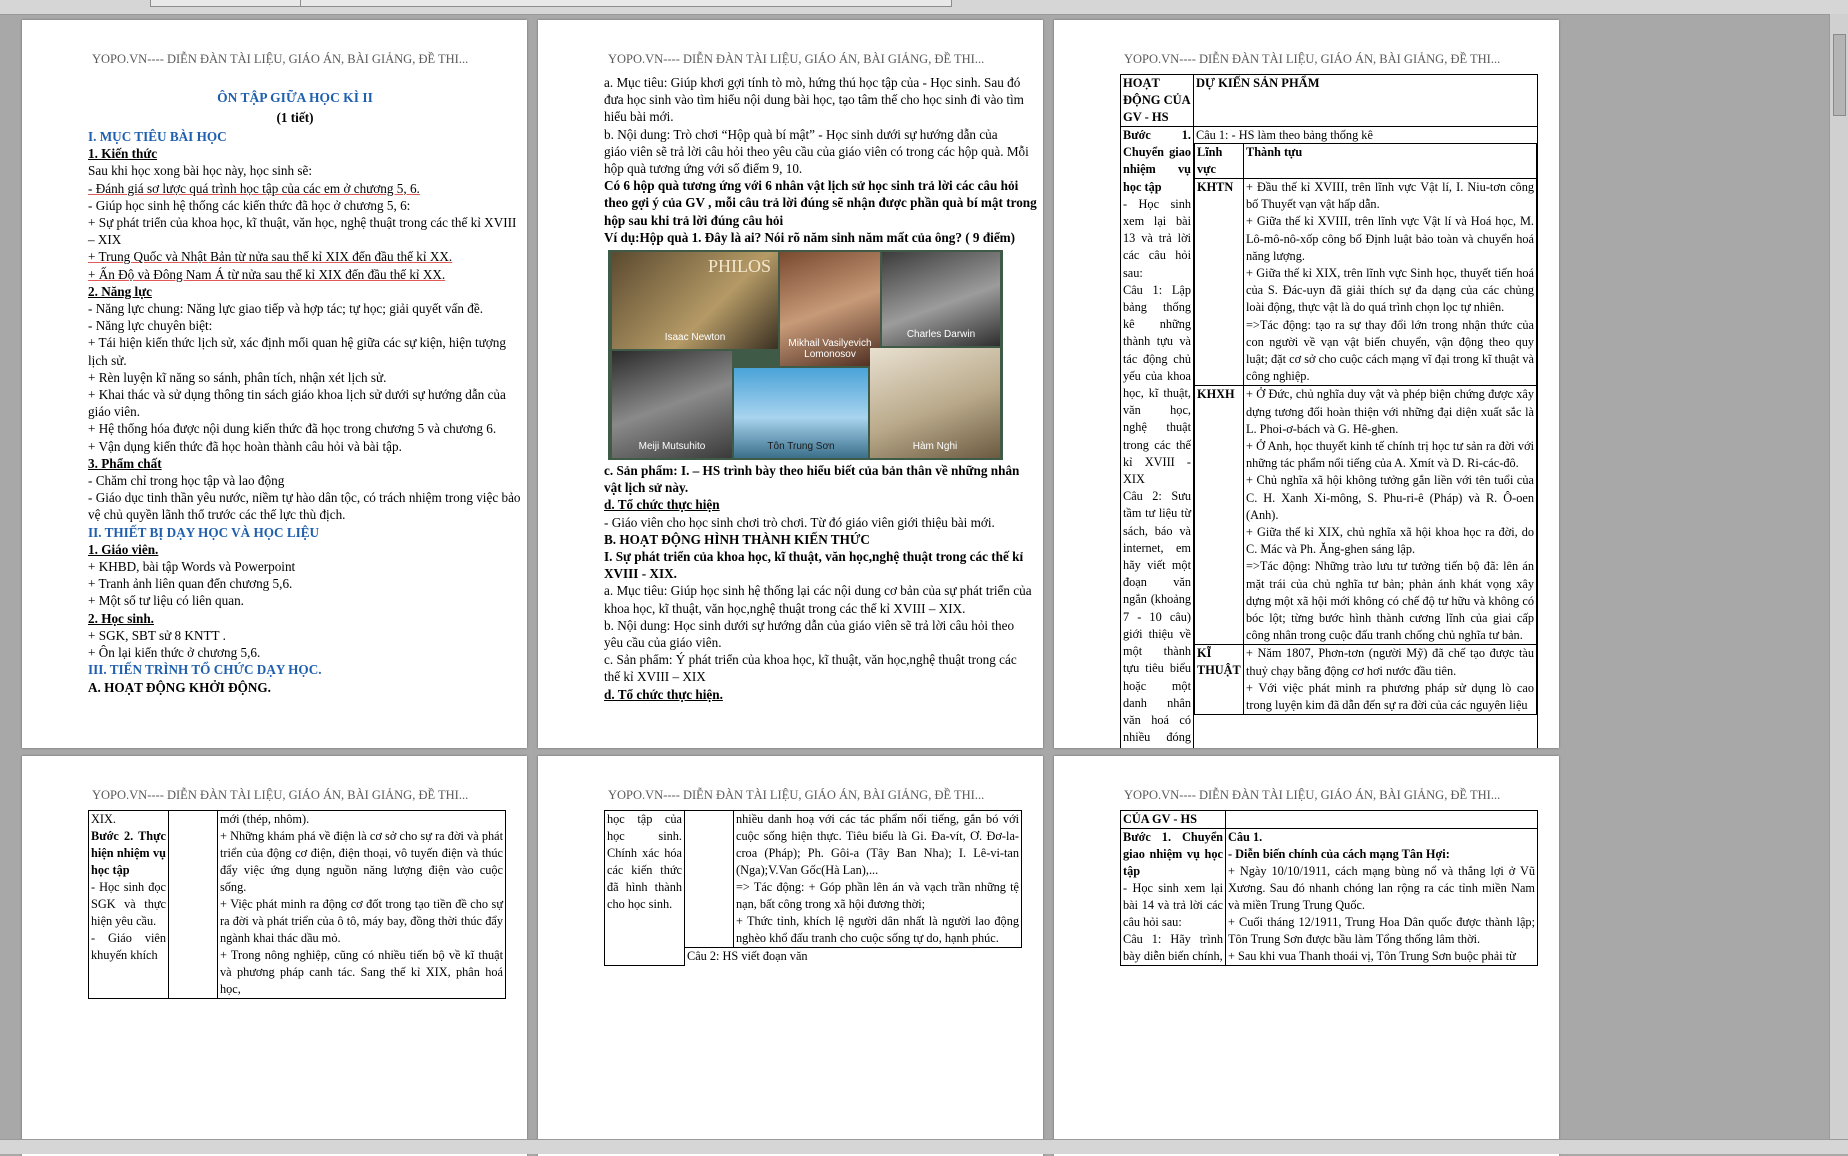 This screenshot has height=1156, width=1848. I want to click on text-line: hộp sau khi trả lời đúng câu hỏi, so click(694, 220).